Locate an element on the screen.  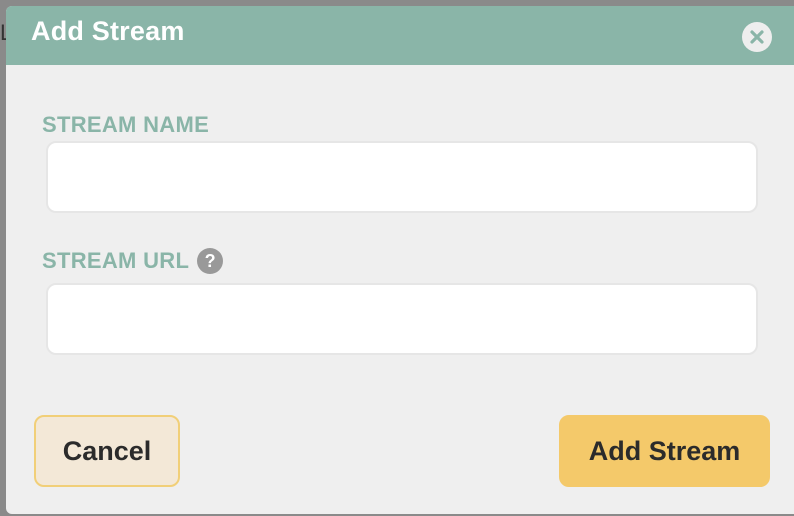
dialog-title: Add Stream is located at coordinates (108, 31).